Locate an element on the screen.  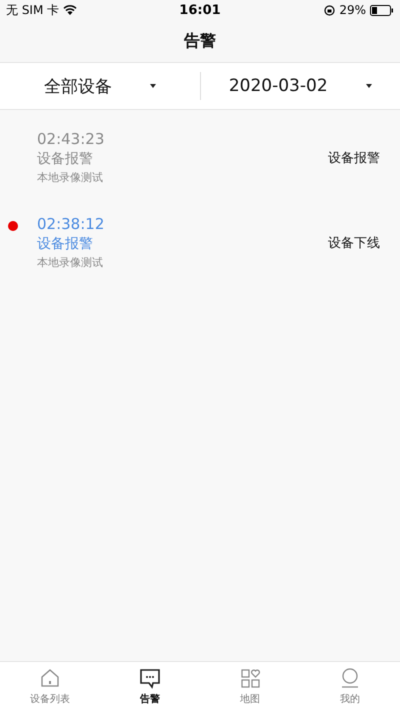
battery-icon is located at coordinates (382, 10).